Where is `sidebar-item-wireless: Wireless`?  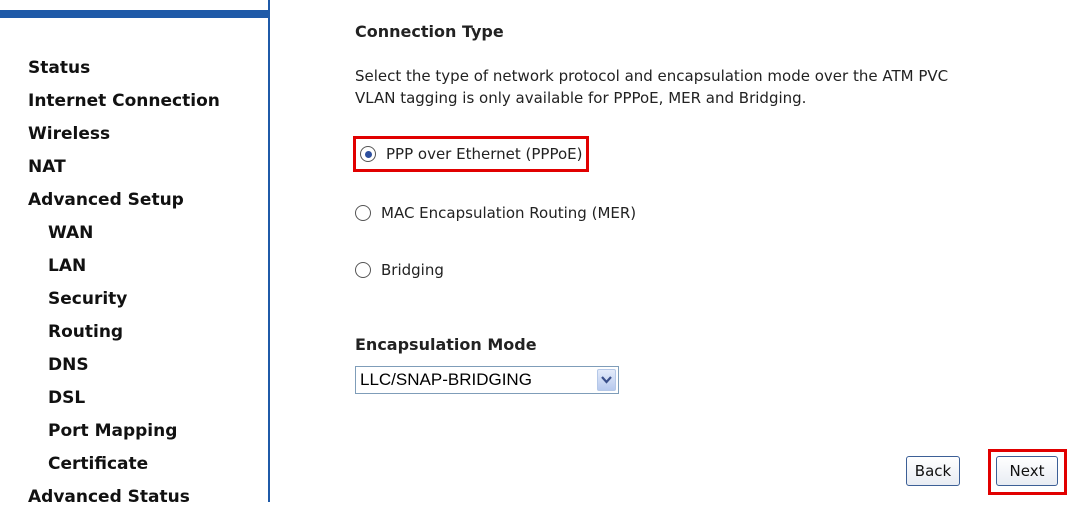 sidebar-item-wireless: Wireless is located at coordinates (124, 134).